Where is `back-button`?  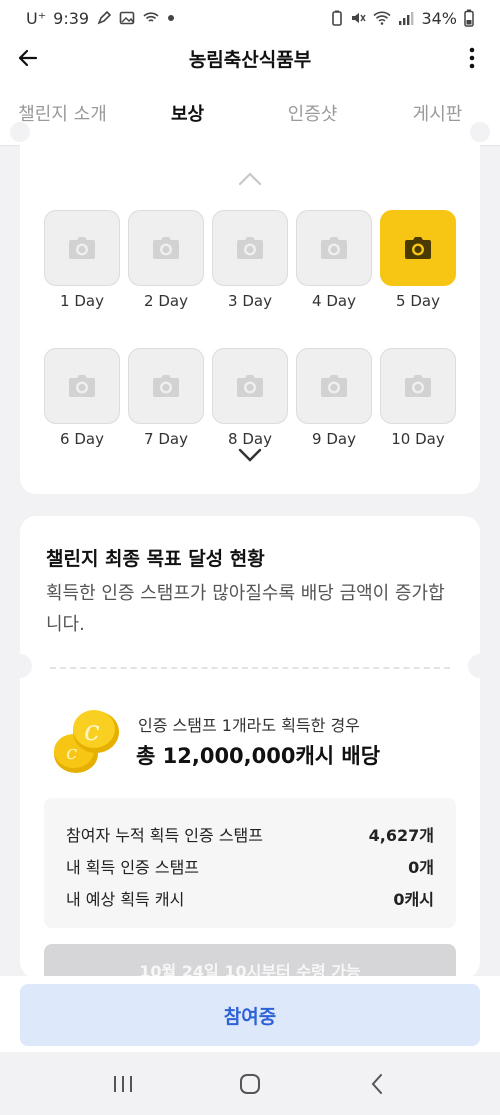
back-button is located at coordinates (28, 58).